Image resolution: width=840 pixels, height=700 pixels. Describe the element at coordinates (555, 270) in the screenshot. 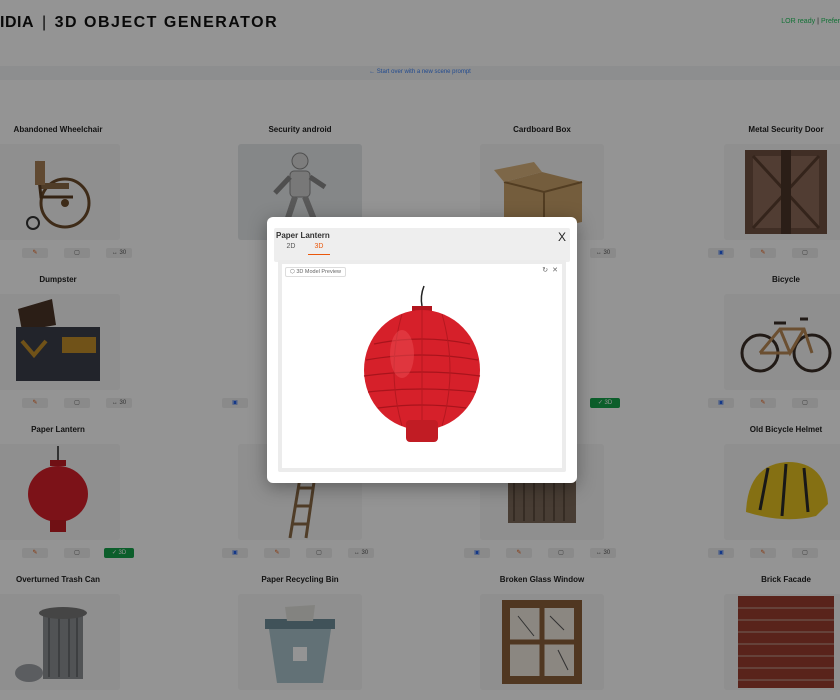

I see `close-viewer-icon: ✕` at that location.